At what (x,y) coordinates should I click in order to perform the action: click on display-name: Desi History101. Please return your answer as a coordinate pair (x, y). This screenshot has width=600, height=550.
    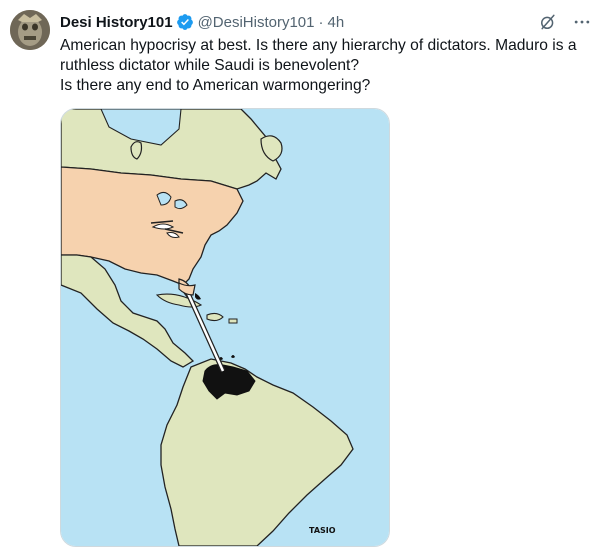
    Looking at the image, I should click on (116, 22).